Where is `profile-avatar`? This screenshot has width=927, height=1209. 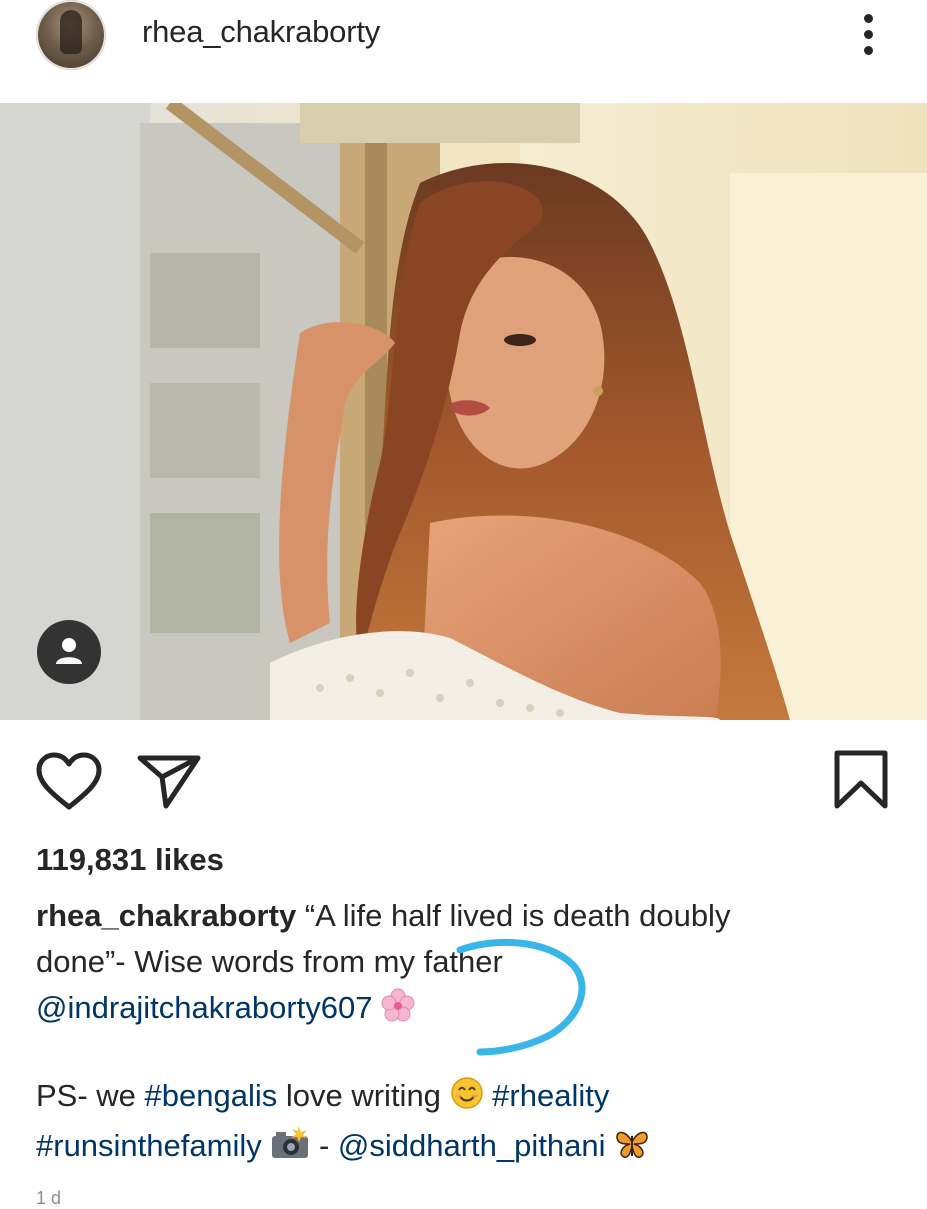
profile-avatar is located at coordinates (71, 35).